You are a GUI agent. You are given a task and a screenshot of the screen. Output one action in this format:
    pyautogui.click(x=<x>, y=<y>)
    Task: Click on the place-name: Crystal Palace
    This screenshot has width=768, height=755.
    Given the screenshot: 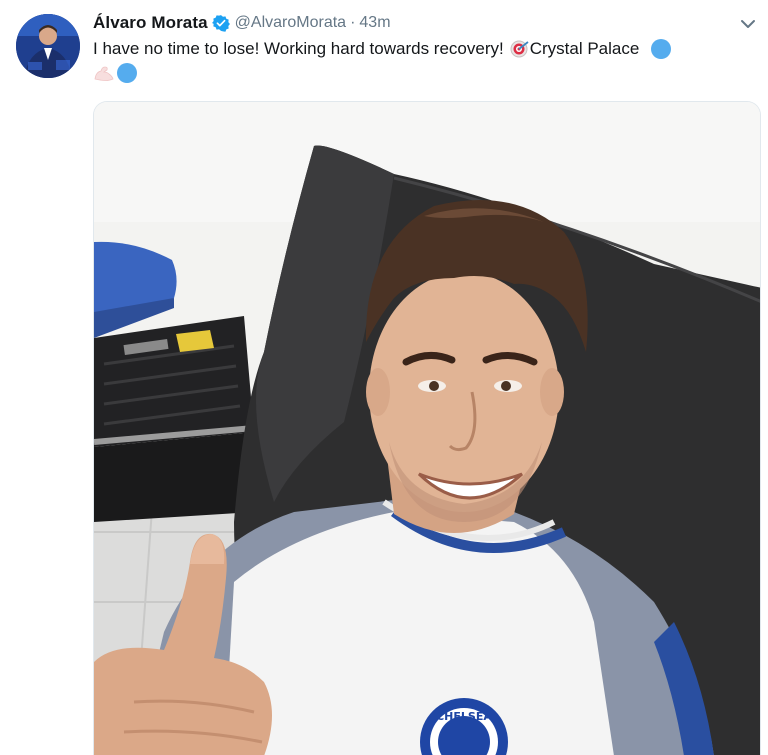 What is the action you would take?
    pyautogui.click(x=584, y=48)
    